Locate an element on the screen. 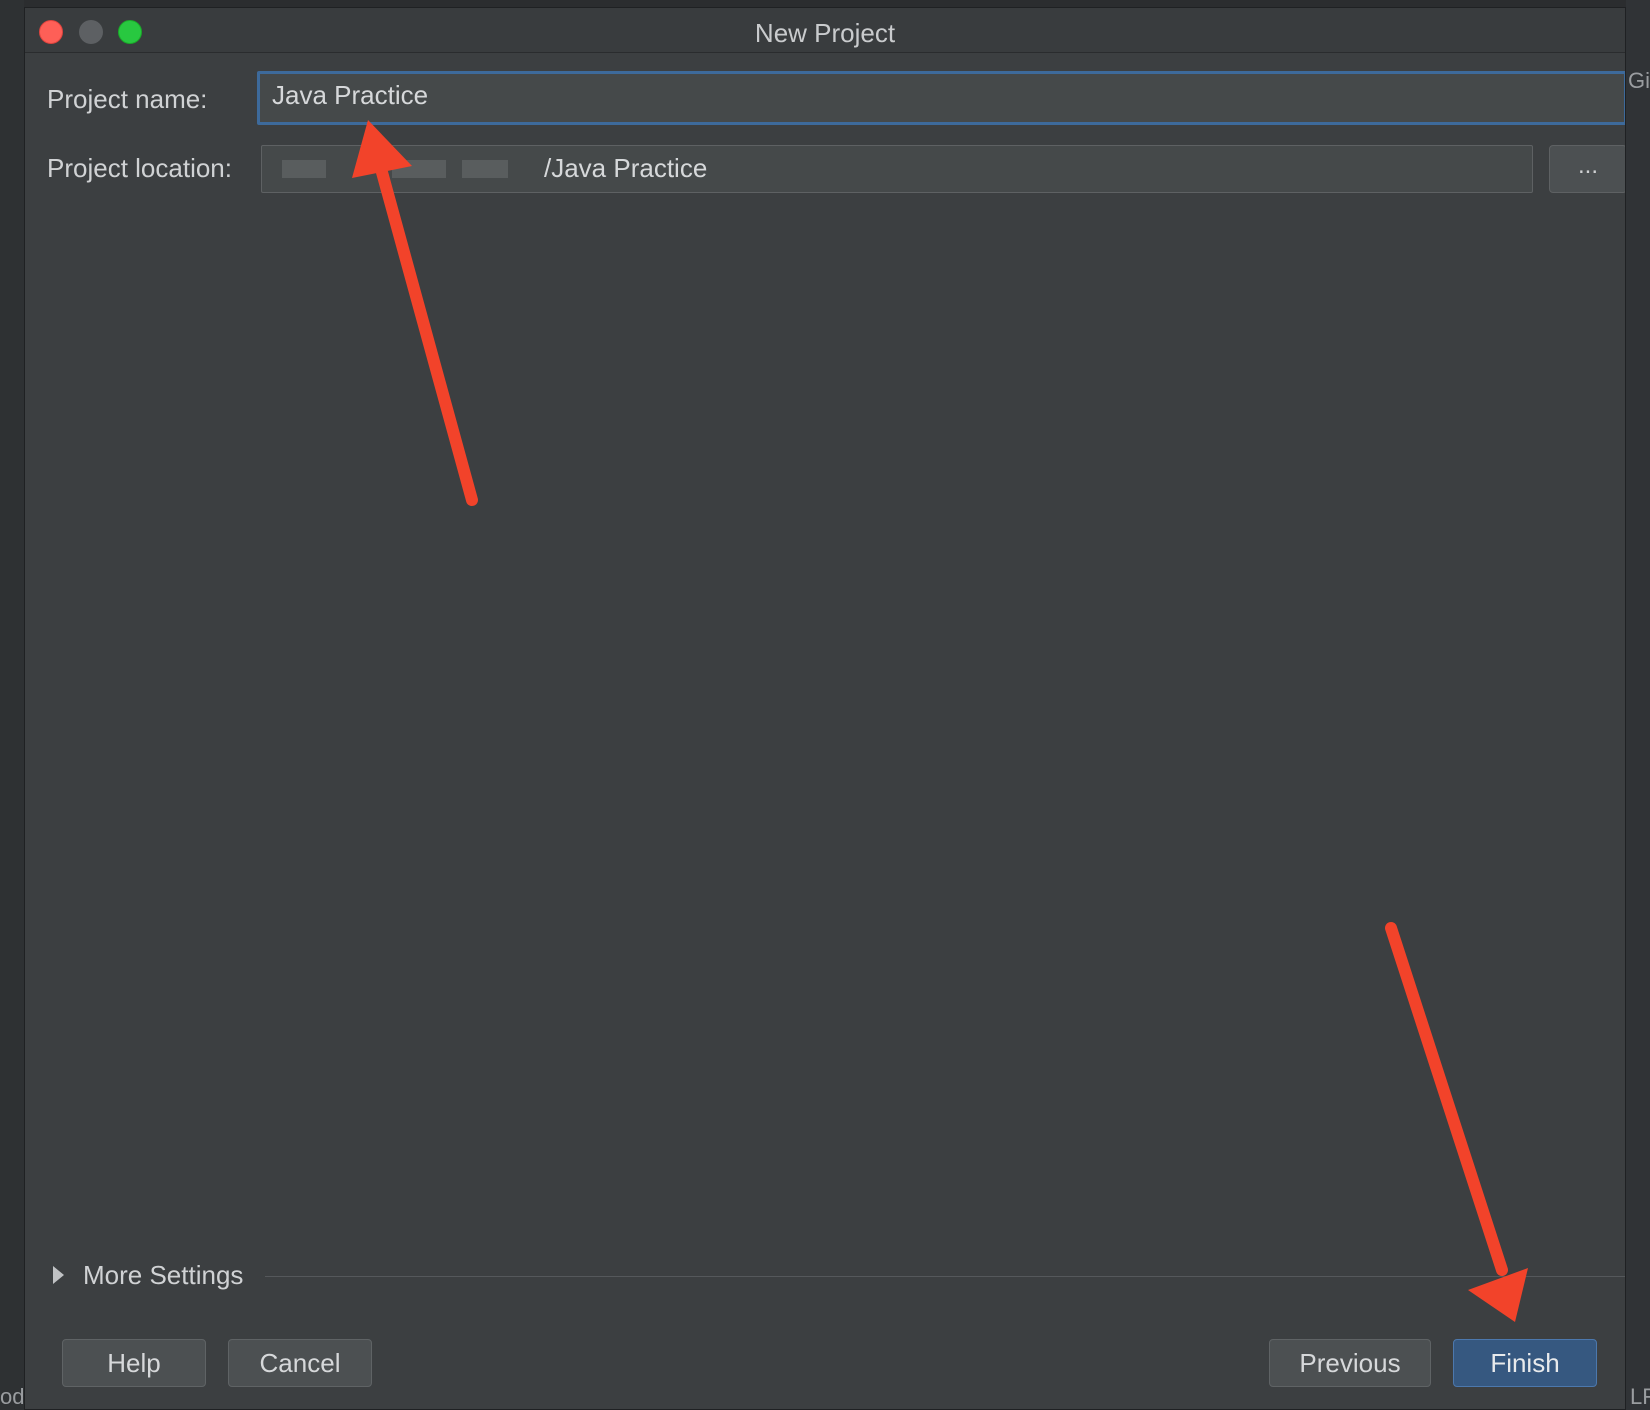  more-settings-label: More Settings is located at coordinates (163, 1275).